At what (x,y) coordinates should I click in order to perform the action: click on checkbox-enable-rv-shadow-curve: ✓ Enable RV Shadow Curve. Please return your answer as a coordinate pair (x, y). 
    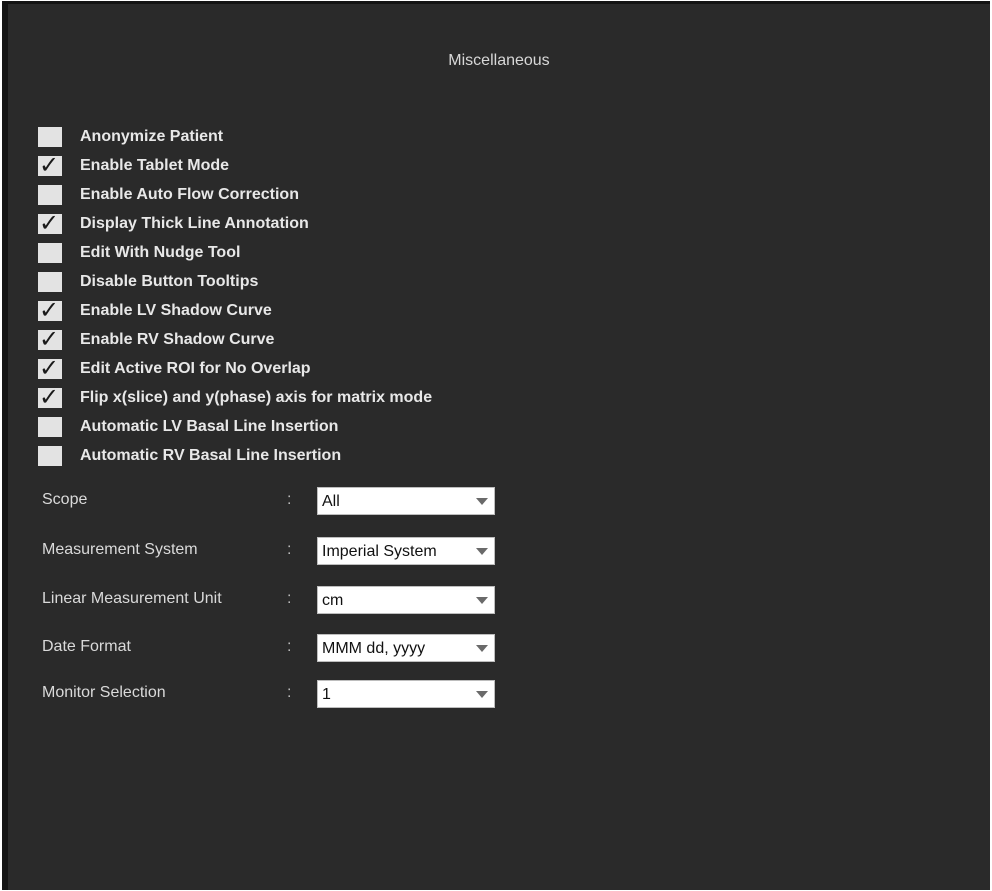
    Looking at the image, I should click on (156, 339).